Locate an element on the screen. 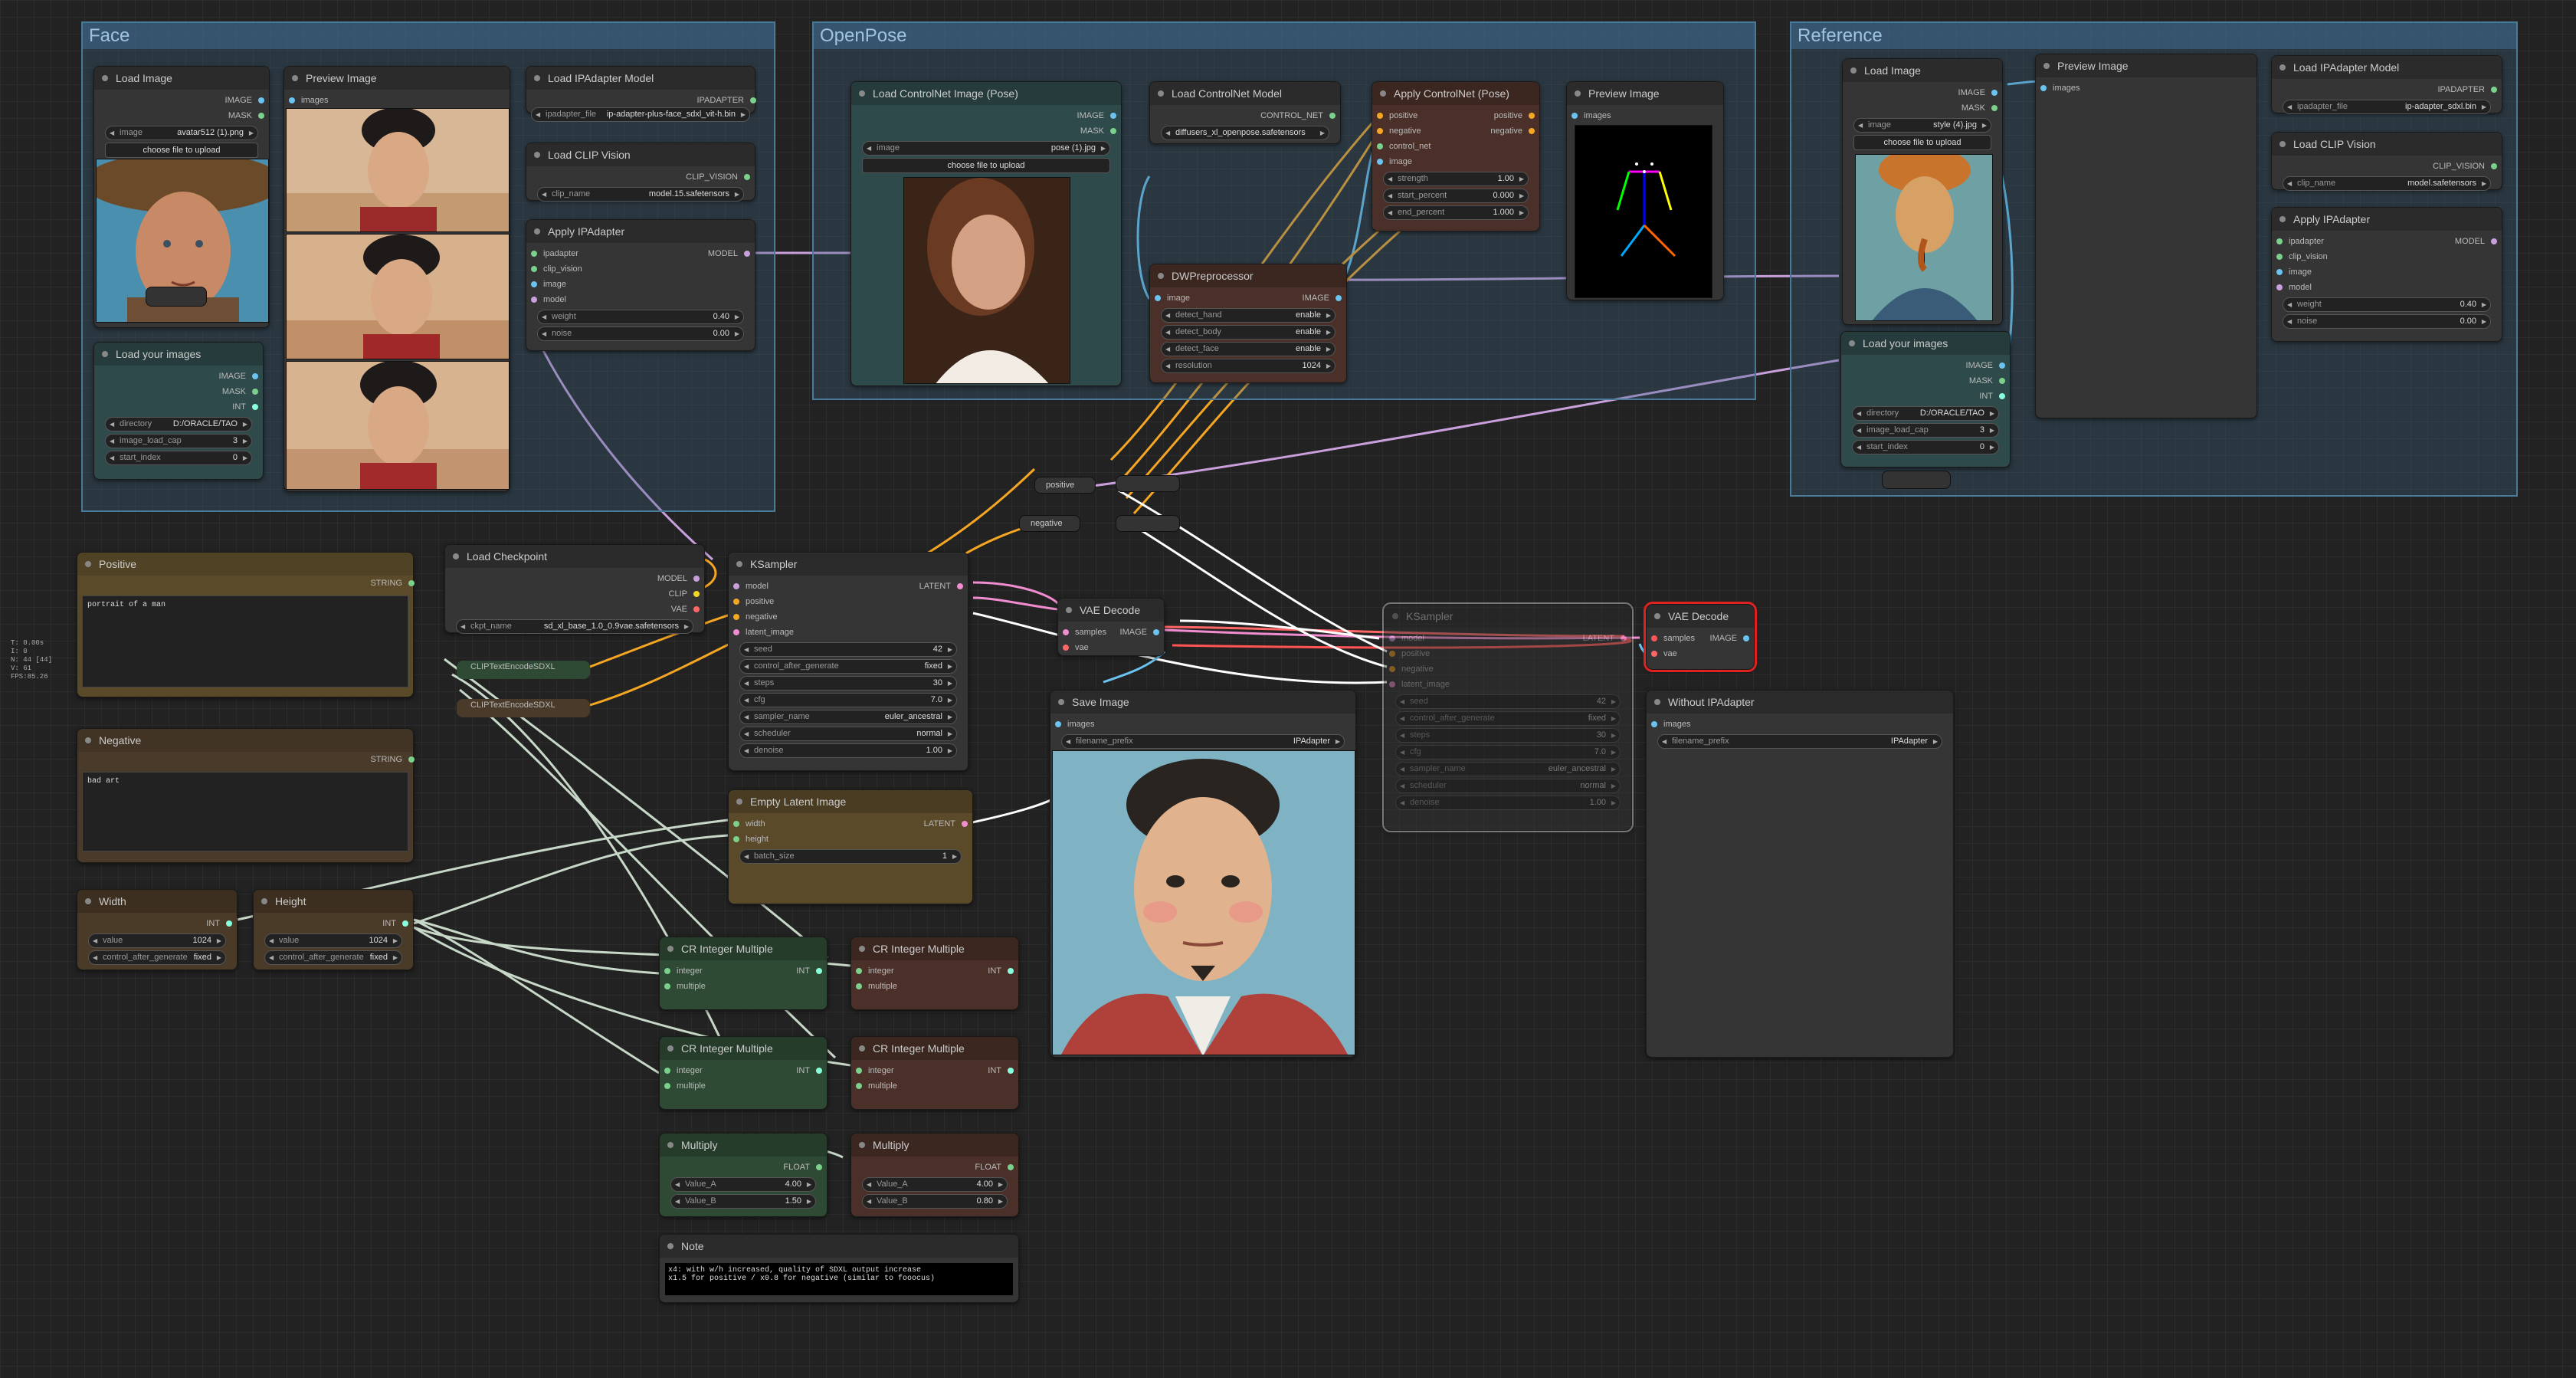 Image resolution: width=2576 pixels, height=1378 pixels. latent-image-input: latent_image is located at coordinates (1507, 684).